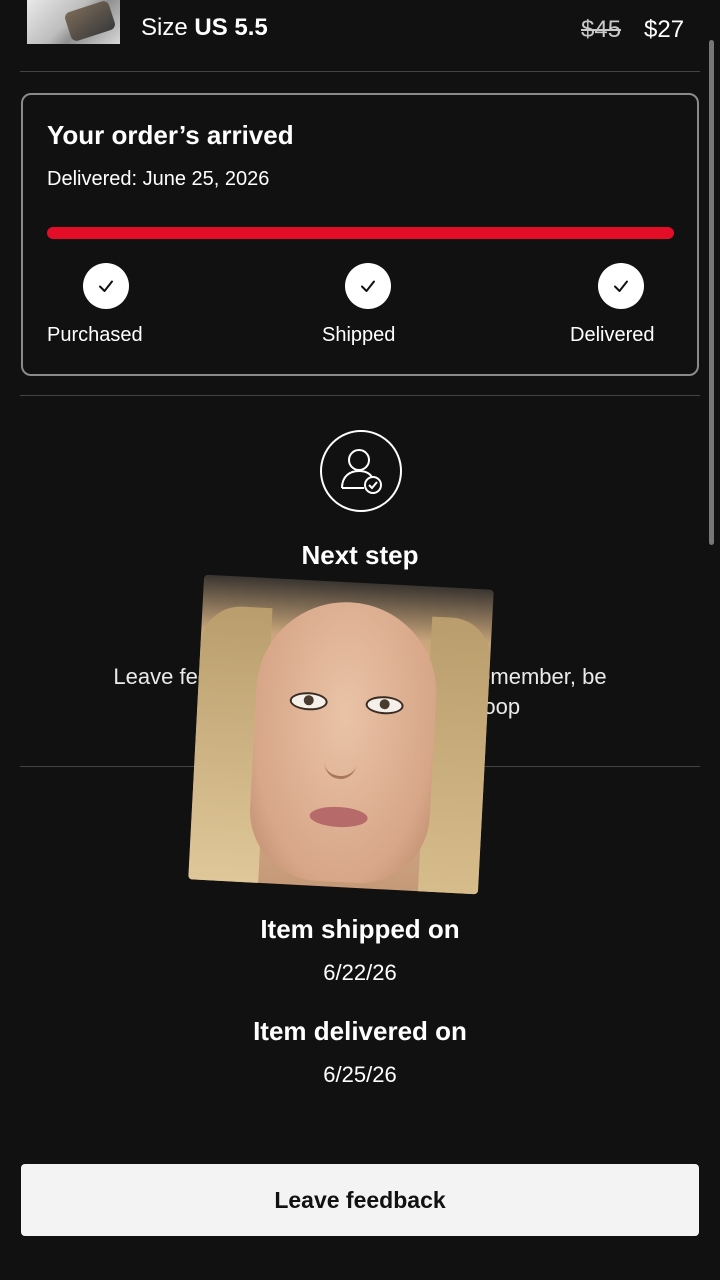 This screenshot has width=720, height=1280. Describe the element at coordinates (601, 29) in the screenshot. I see `original-price: $45` at that location.